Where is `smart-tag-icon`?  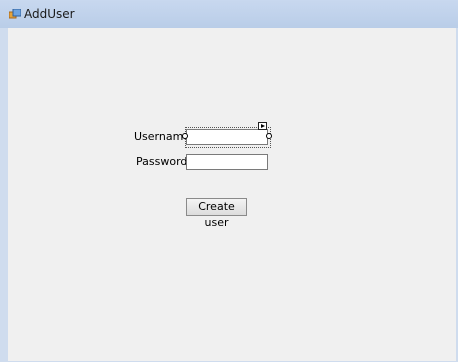
smart-tag-icon is located at coordinates (262, 126).